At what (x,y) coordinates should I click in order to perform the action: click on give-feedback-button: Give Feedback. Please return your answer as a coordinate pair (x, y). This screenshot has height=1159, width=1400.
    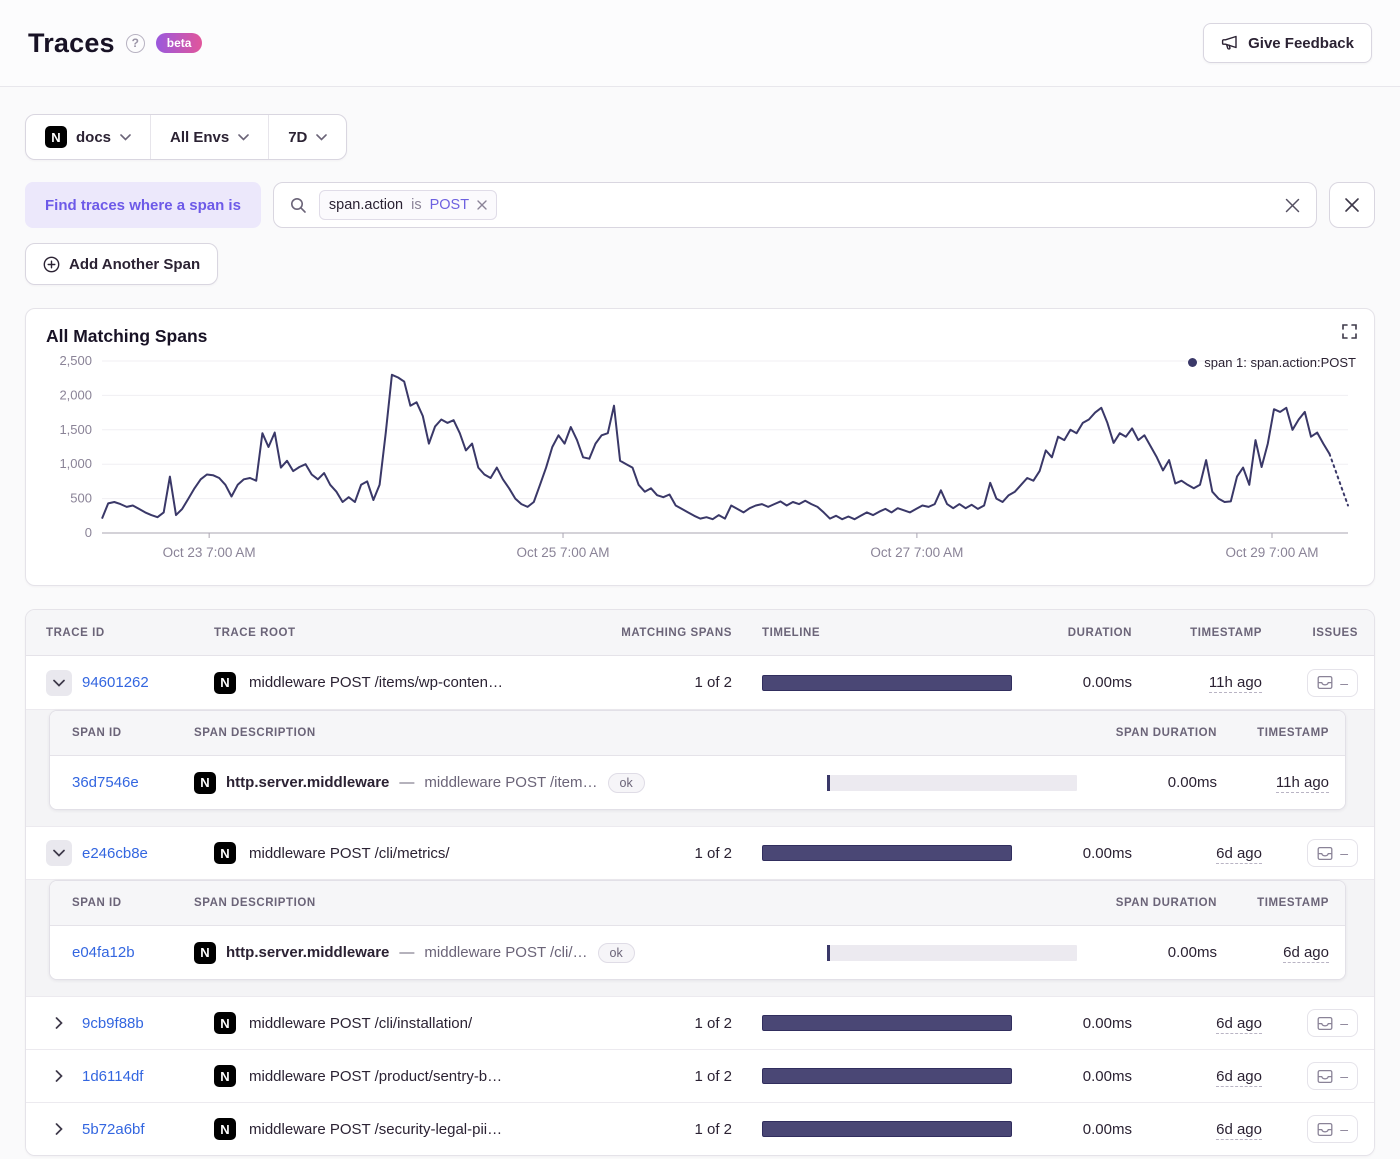
    Looking at the image, I should click on (1287, 43).